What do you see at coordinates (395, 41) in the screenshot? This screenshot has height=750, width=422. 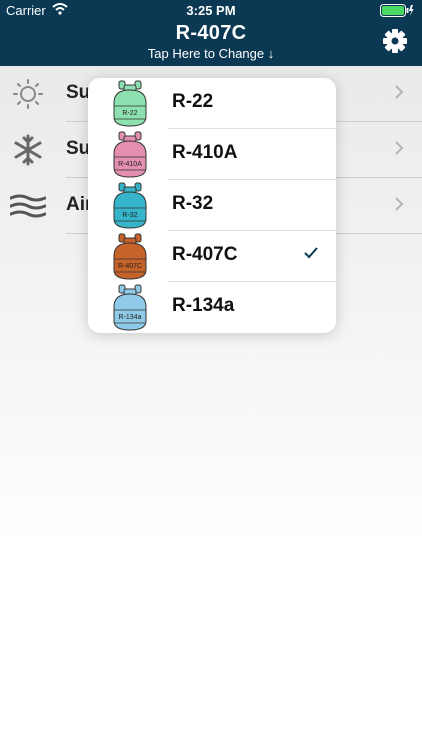 I see `gear-icon` at bounding box center [395, 41].